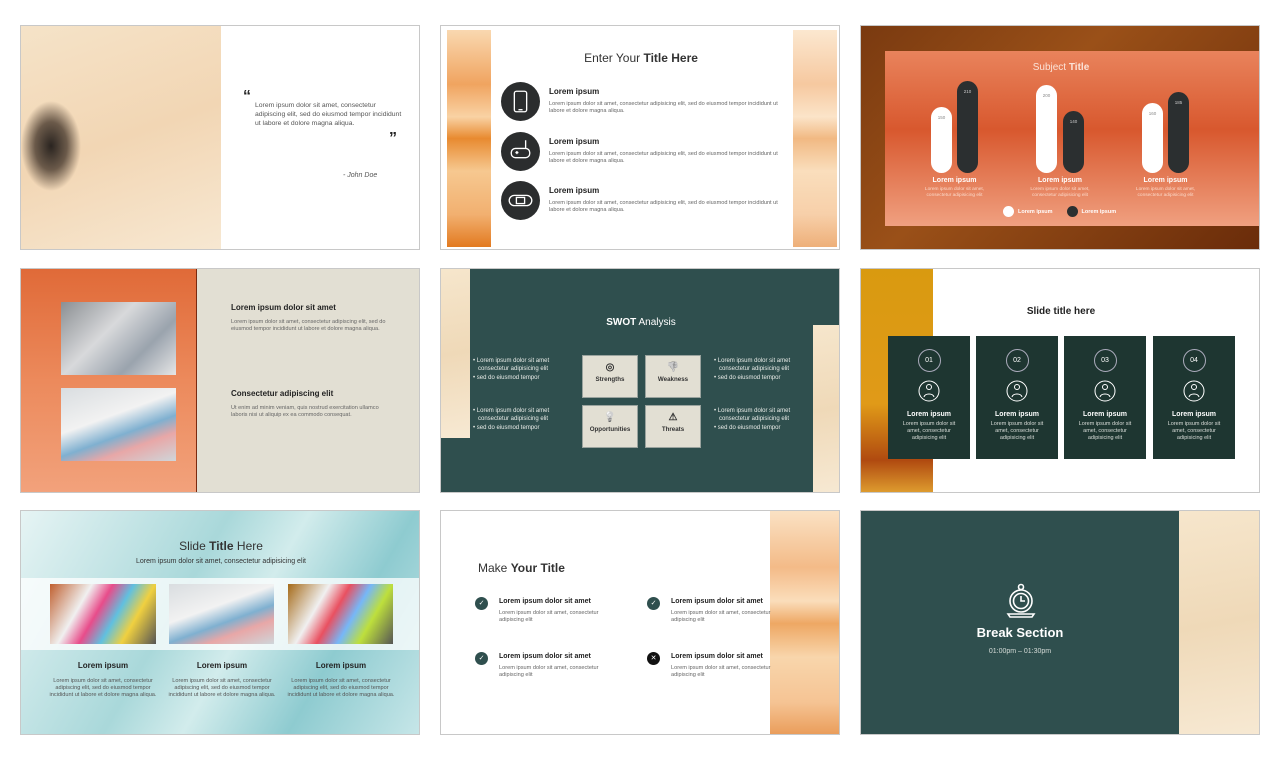 Image resolution: width=1280 pixels, height=760 pixels. Describe the element at coordinates (673, 379) in the screenshot. I see `swot-label: Weakness` at that location.